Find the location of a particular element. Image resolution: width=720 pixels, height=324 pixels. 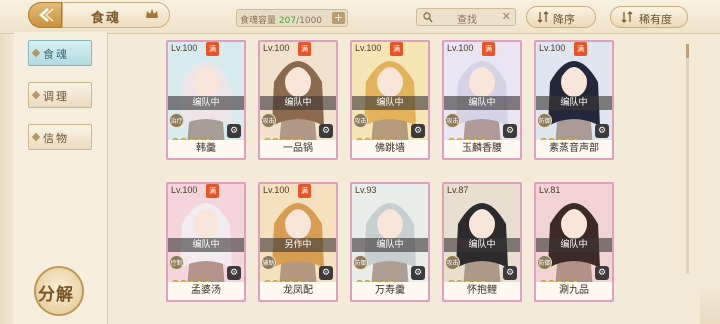

search-icon is located at coordinates (428, 17).